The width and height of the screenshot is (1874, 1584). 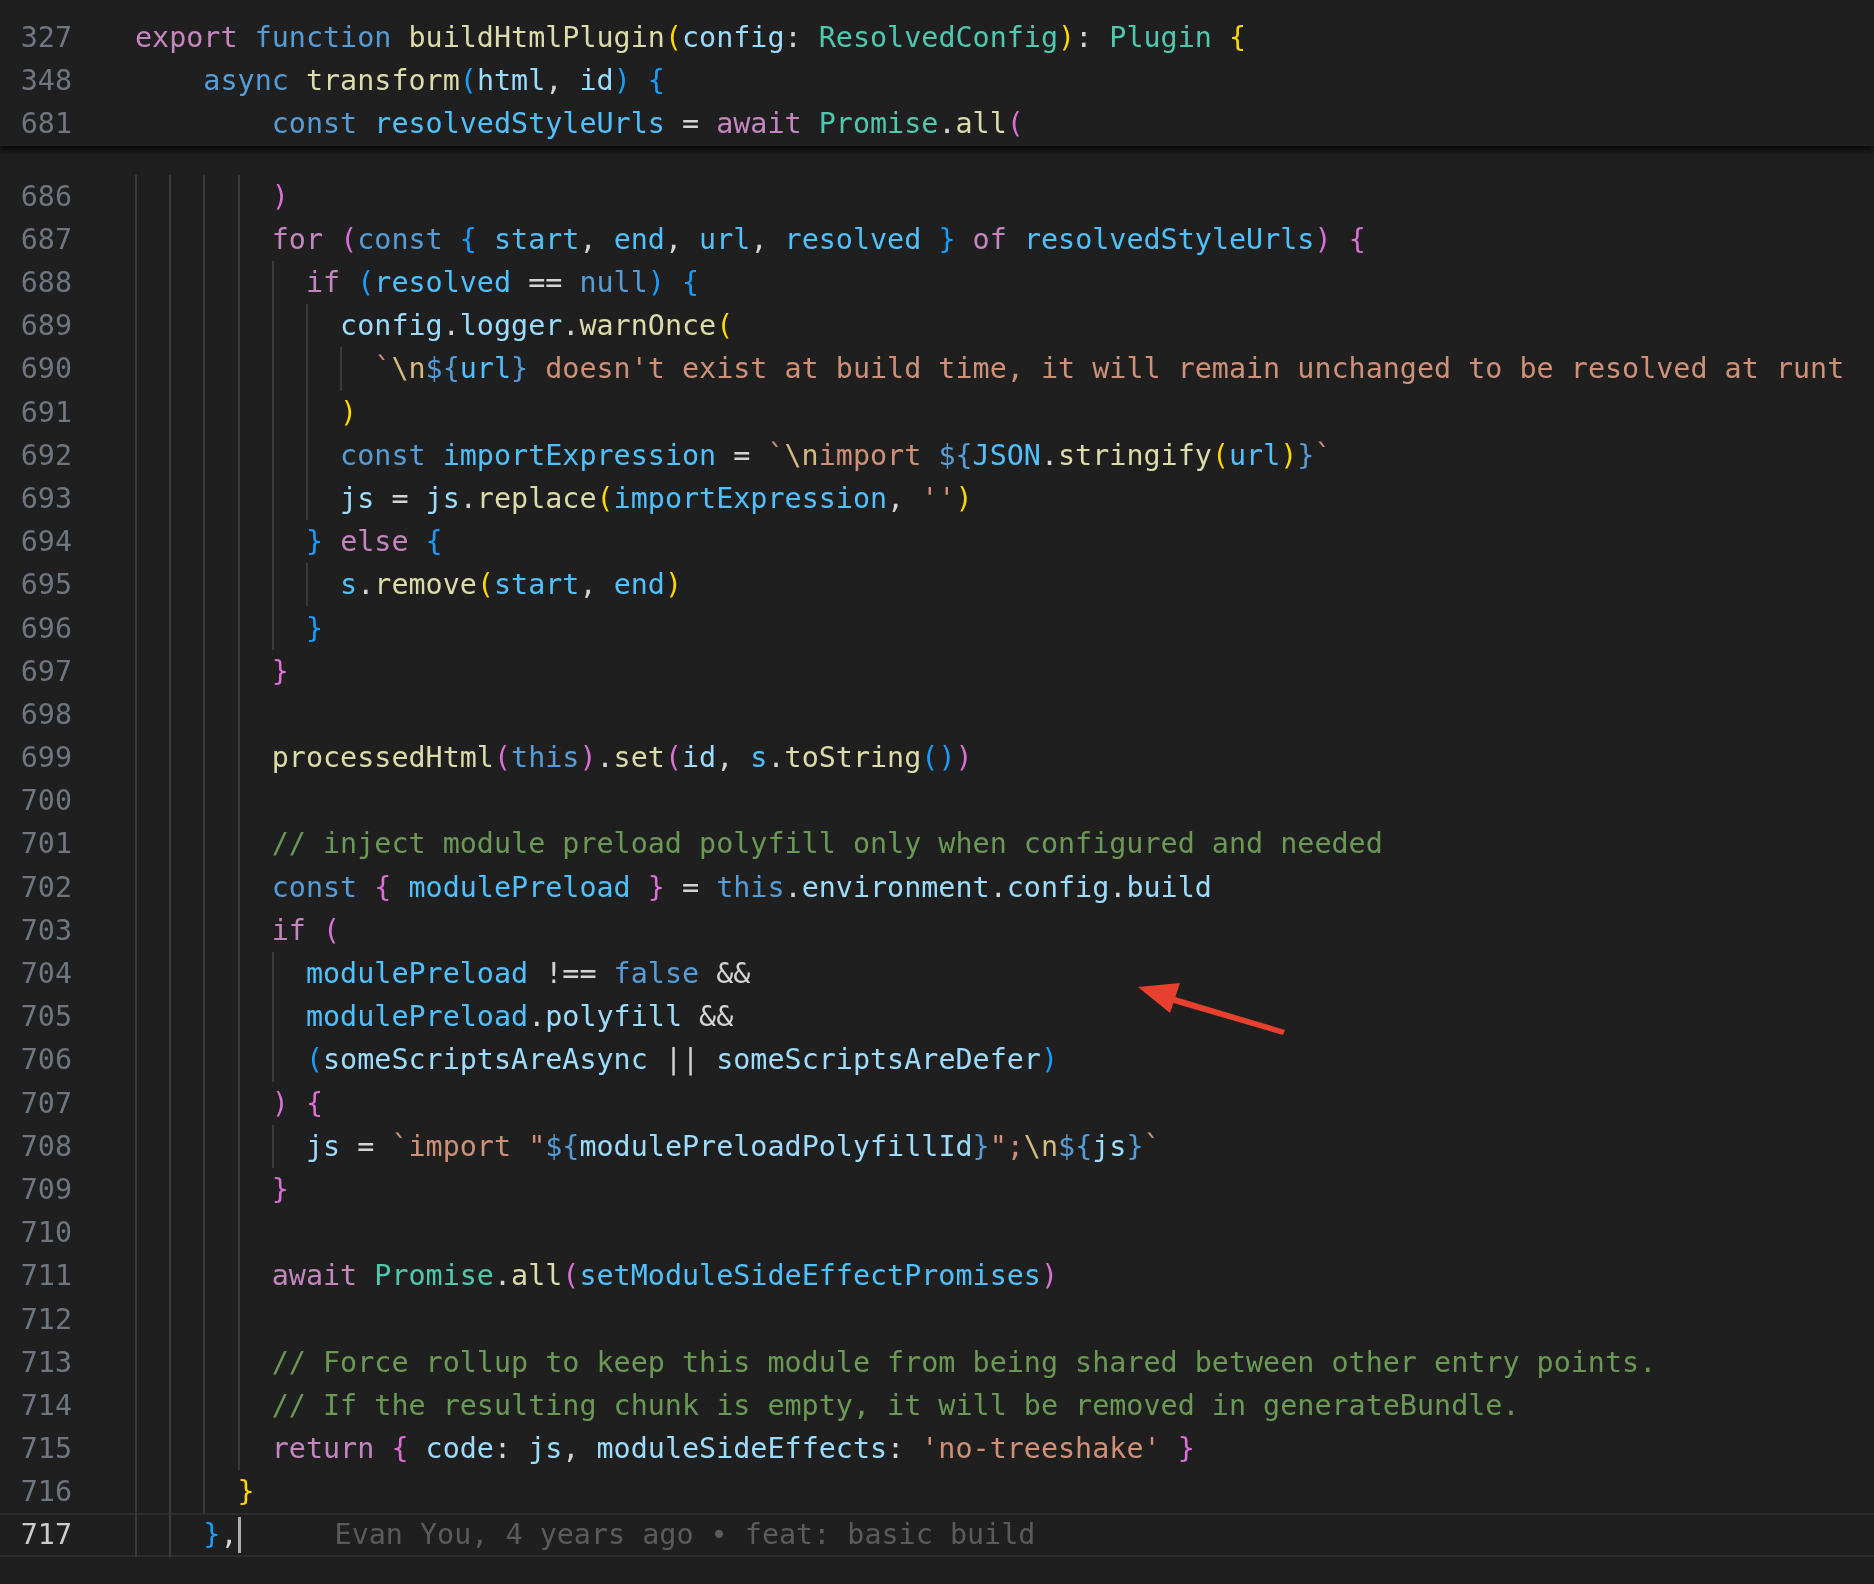 I want to click on line-number: 716, so click(x=45, y=1492).